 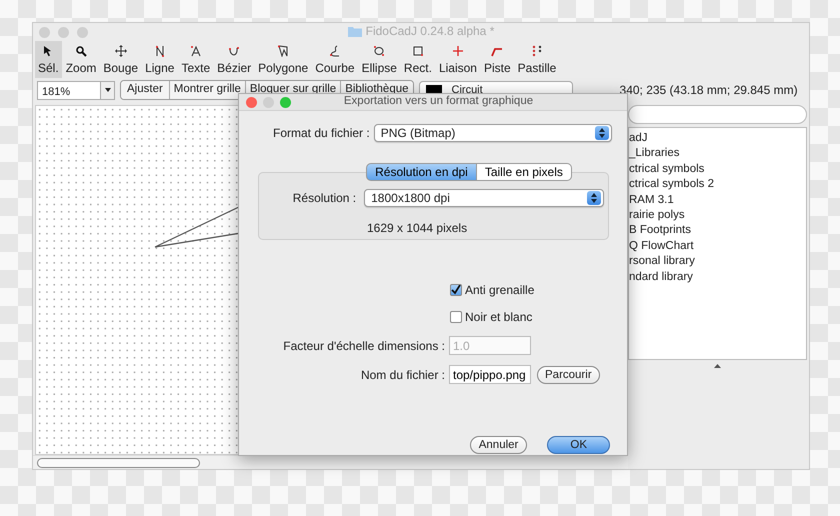 I want to click on tool-button: Bouge, so click(x=121, y=59).